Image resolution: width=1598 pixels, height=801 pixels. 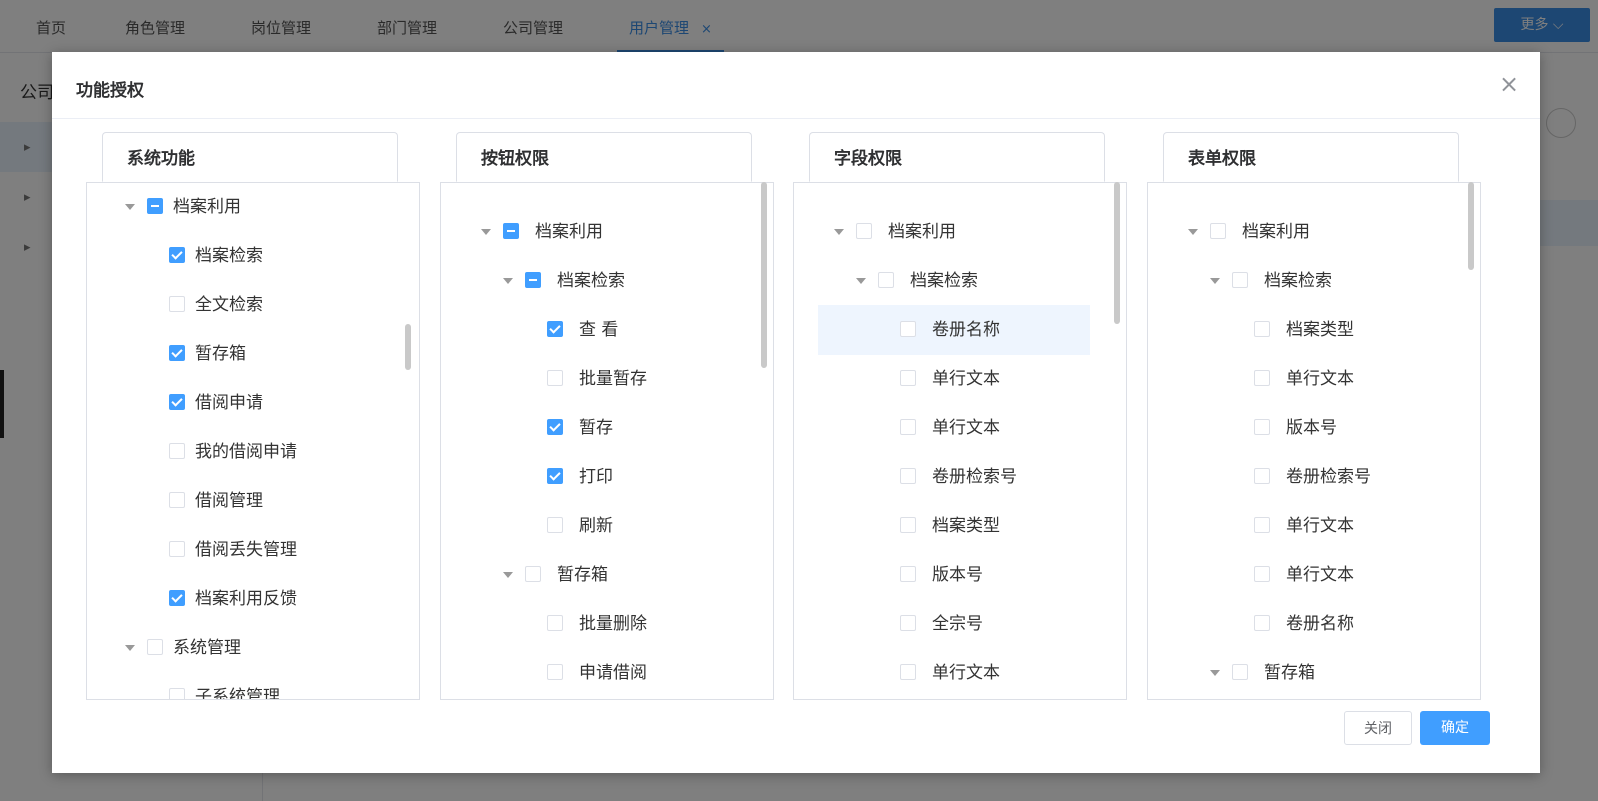 What do you see at coordinates (600, 330) in the screenshot?
I see `tree-node: 查 看` at bounding box center [600, 330].